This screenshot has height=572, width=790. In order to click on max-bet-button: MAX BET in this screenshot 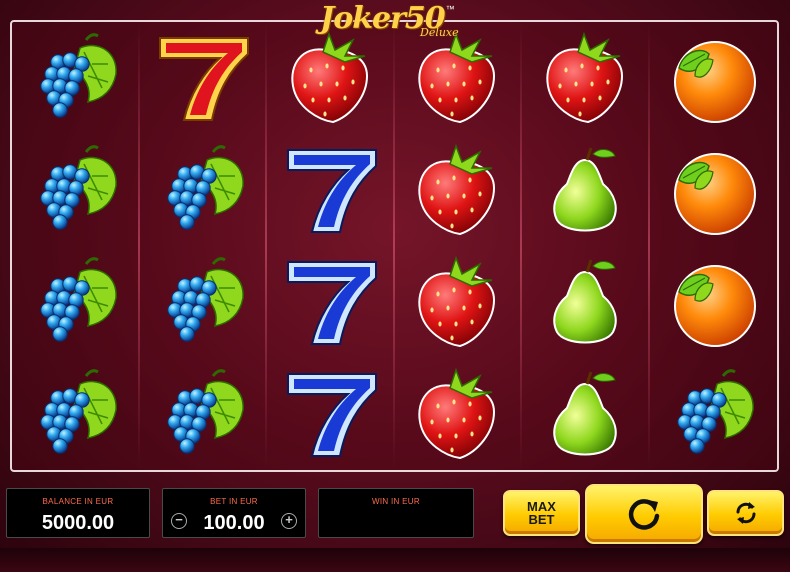, I will do `click(541, 513)`.